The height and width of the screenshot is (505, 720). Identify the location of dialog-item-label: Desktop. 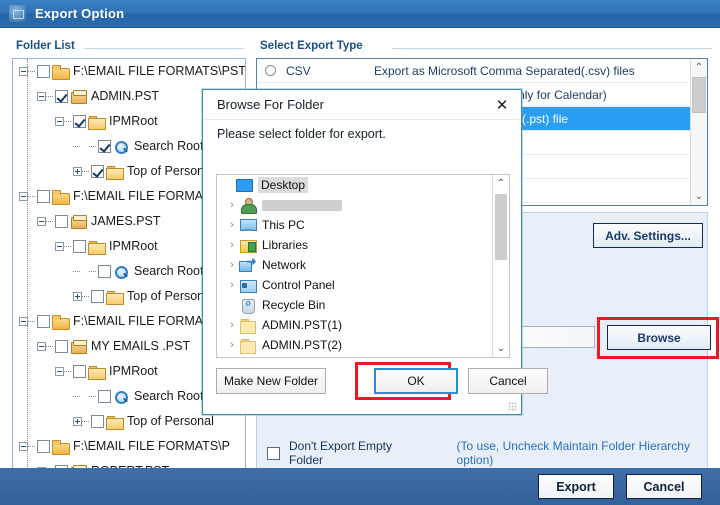
(283, 185).